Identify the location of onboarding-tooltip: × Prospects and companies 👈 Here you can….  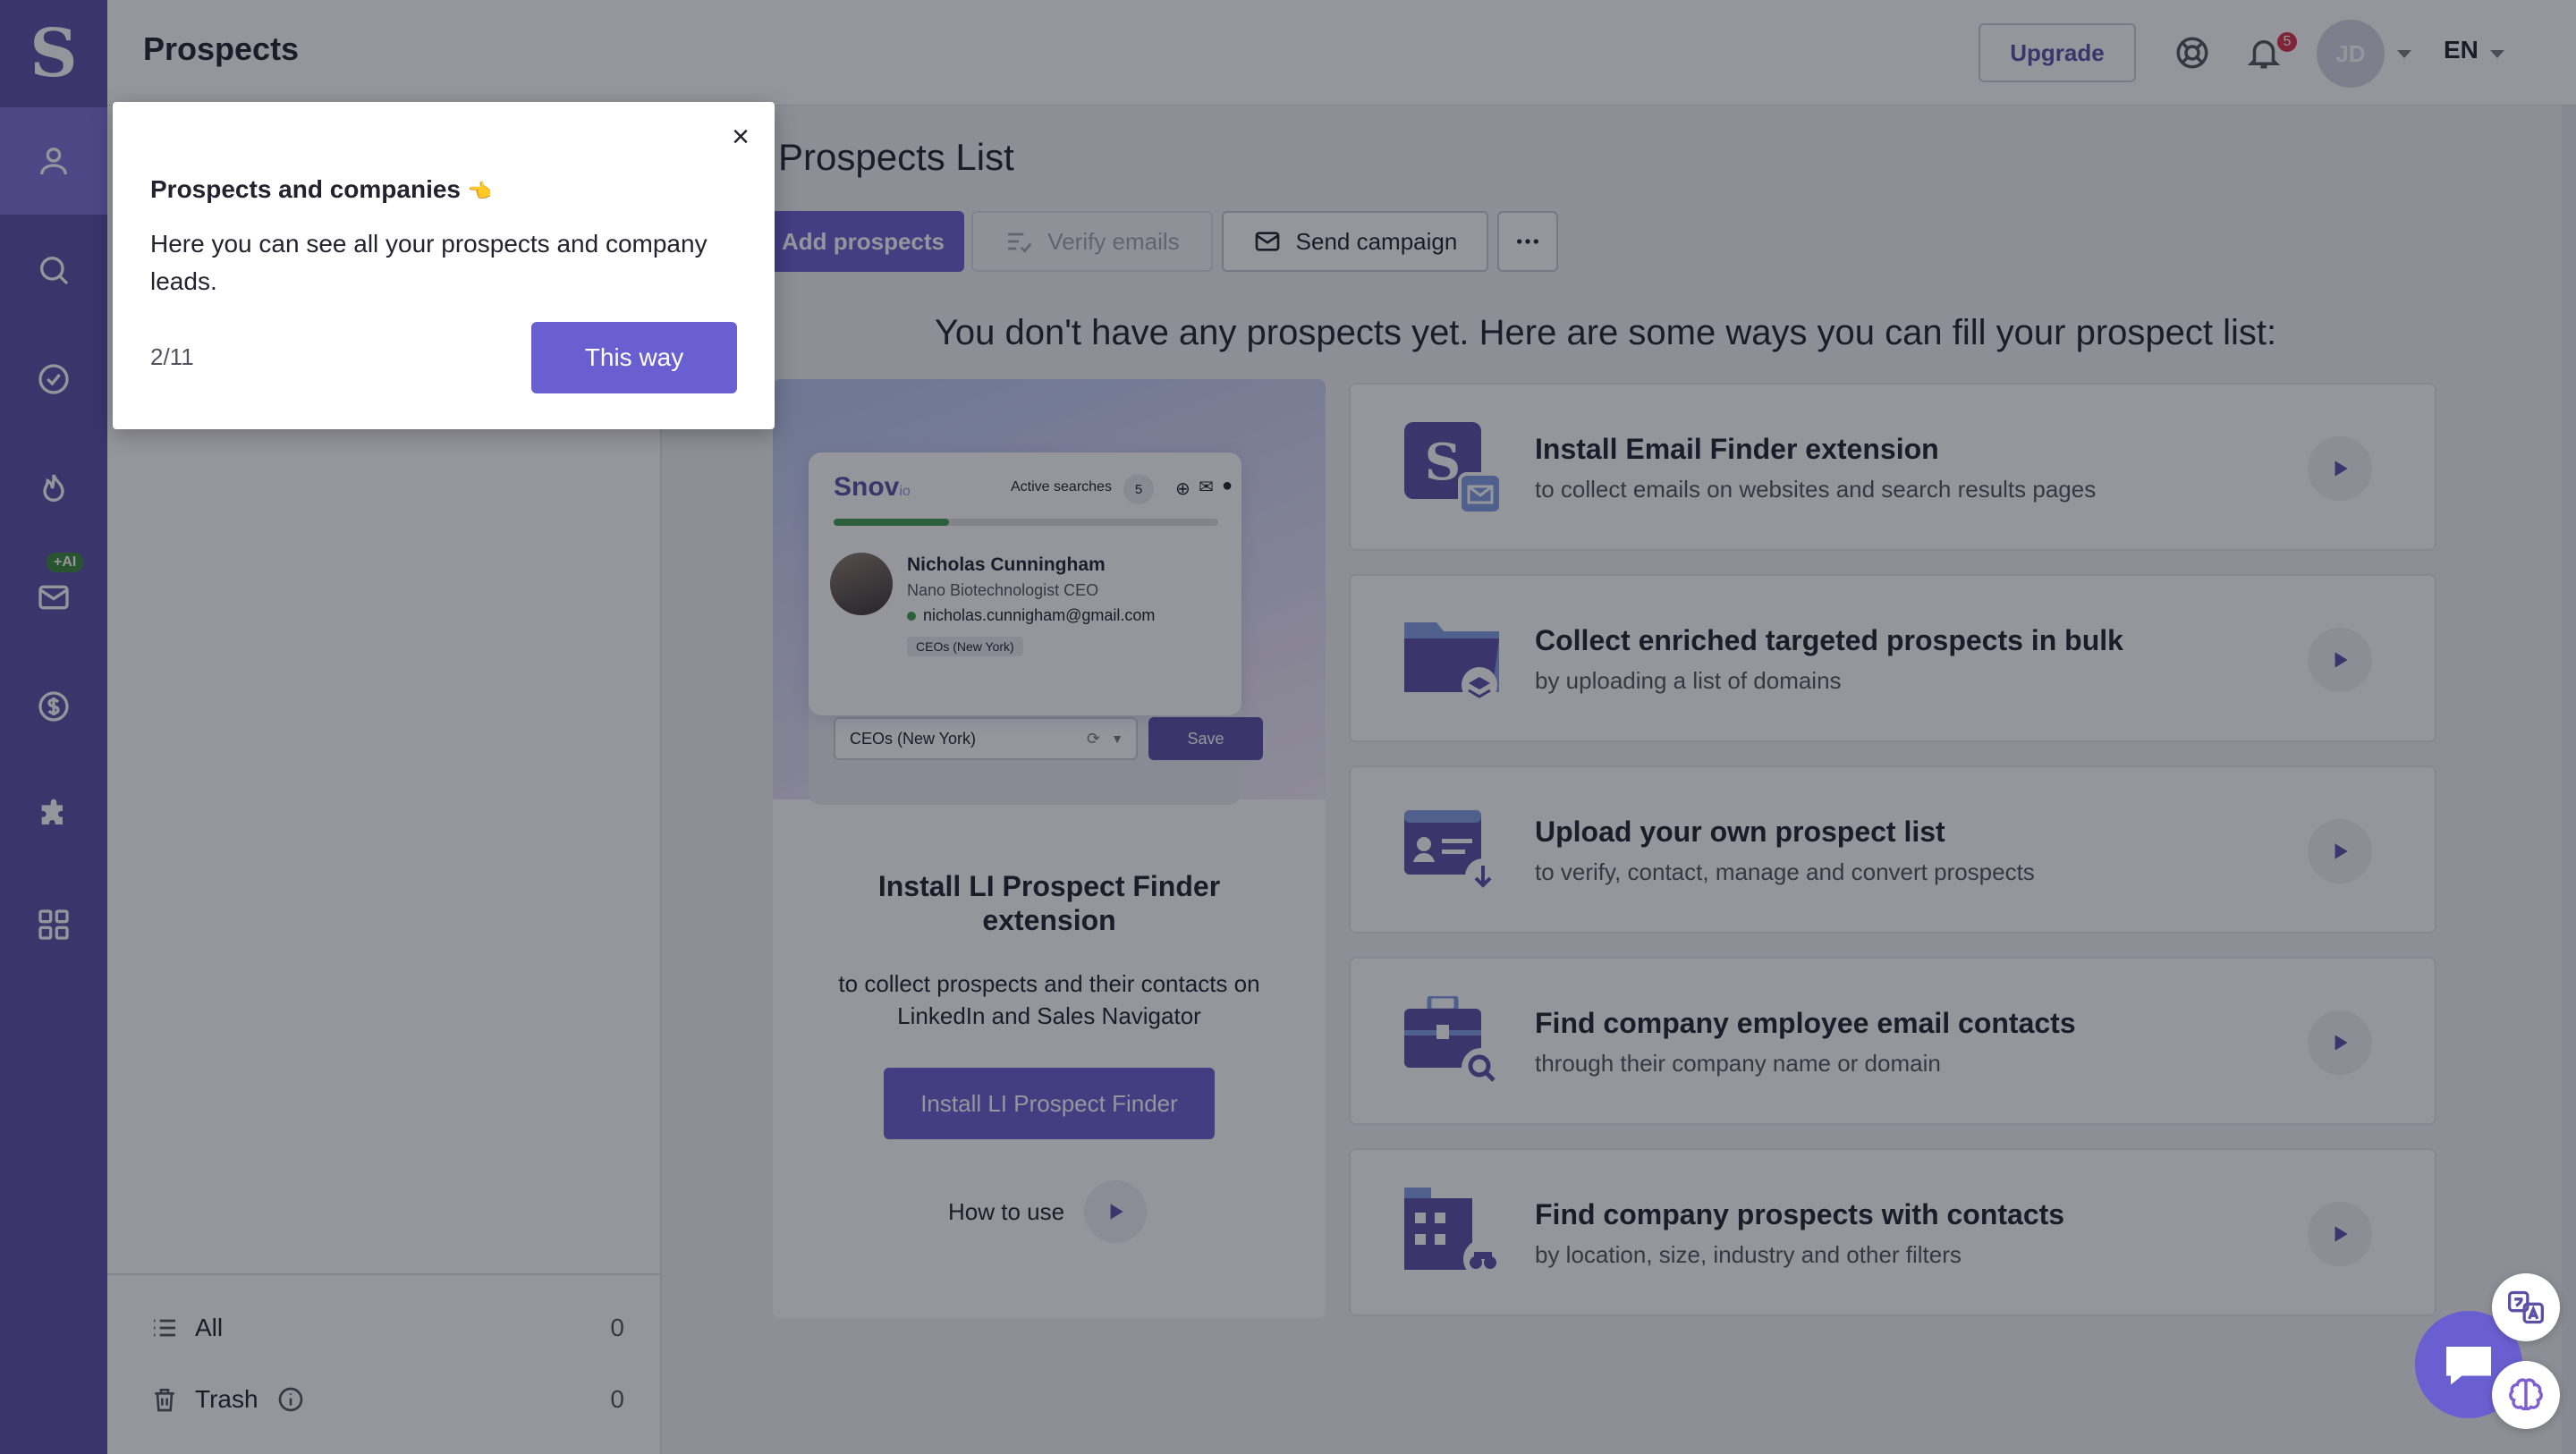
(444, 265).